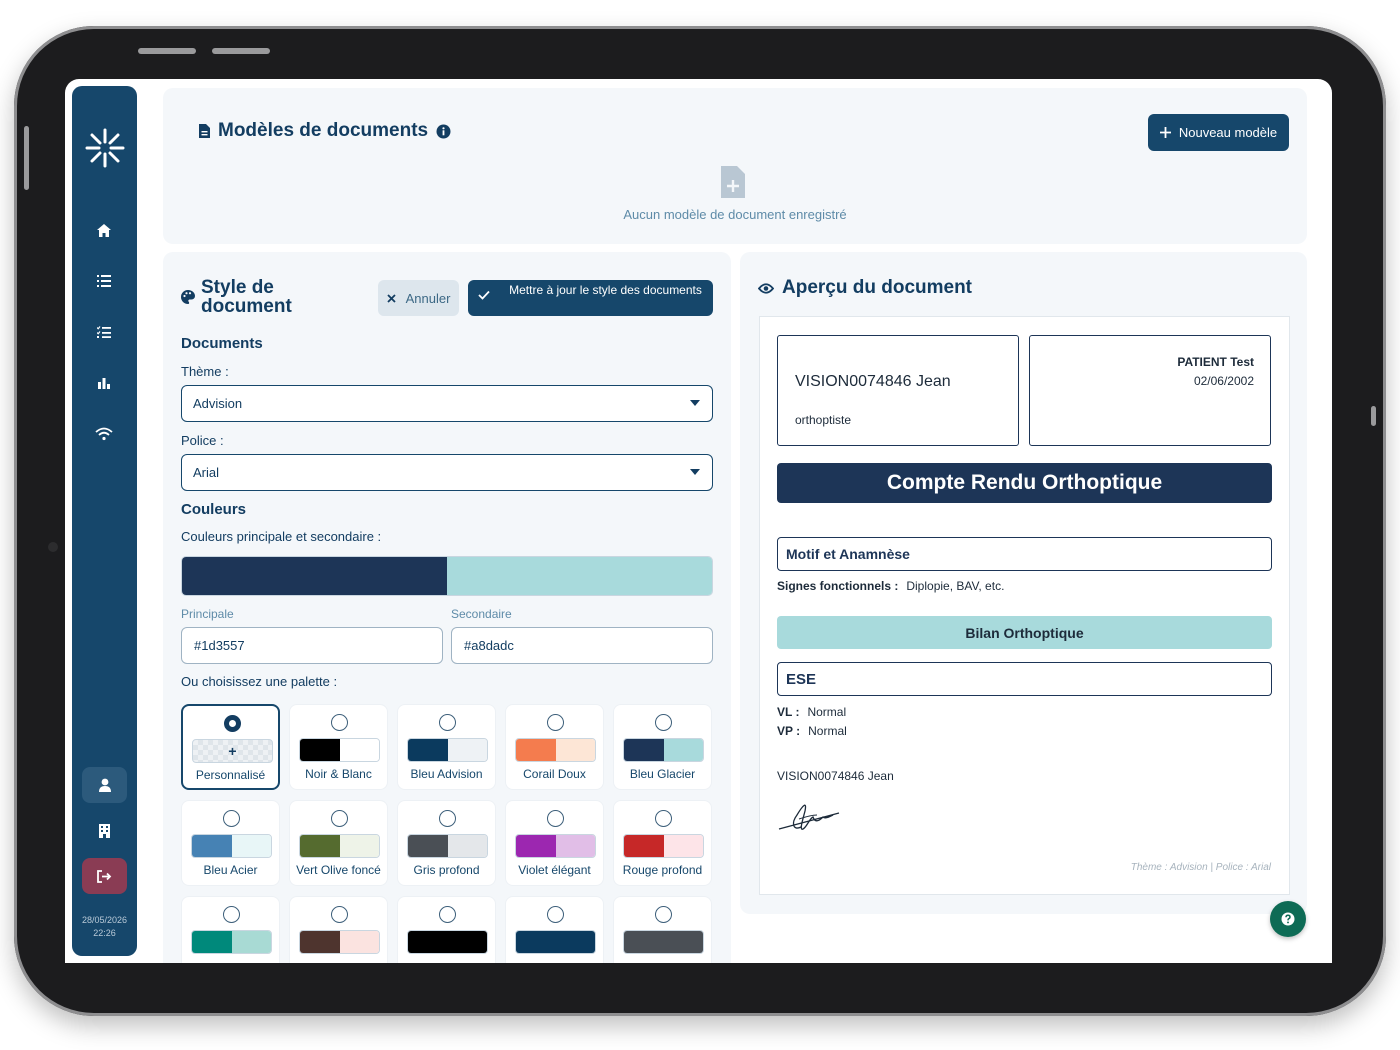 This screenshot has width=1400, height=1050. Describe the element at coordinates (827, 712) in the screenshot. I see `vl-value: Normal` at that location.